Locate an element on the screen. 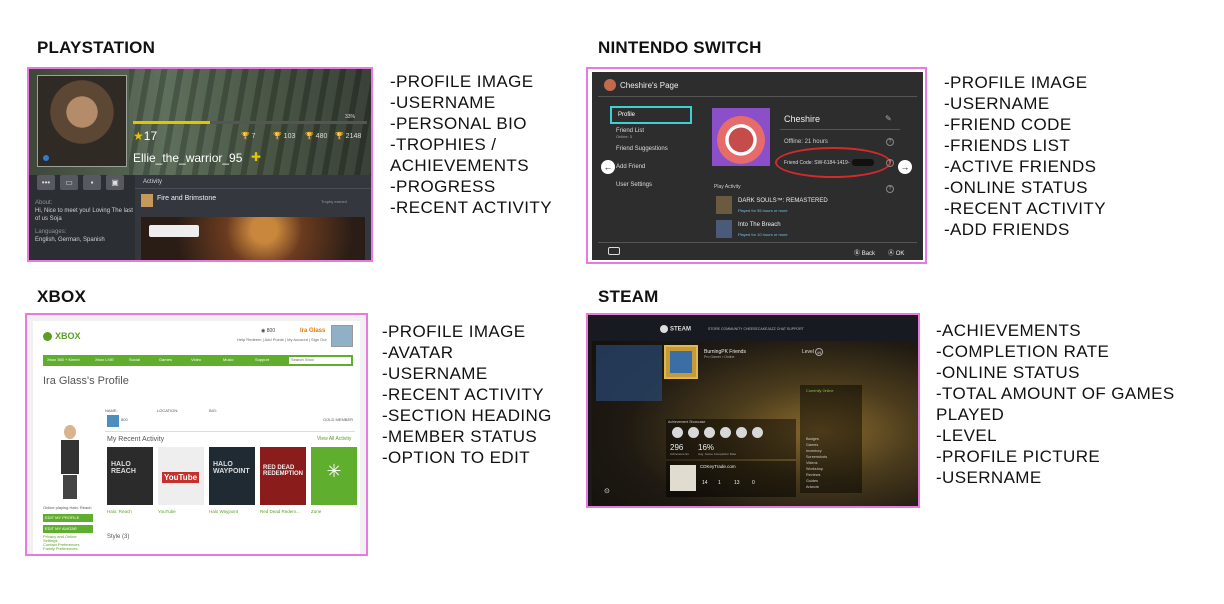  feature-item: -OPTION TO EDIT is located at coordinates (456, 457).